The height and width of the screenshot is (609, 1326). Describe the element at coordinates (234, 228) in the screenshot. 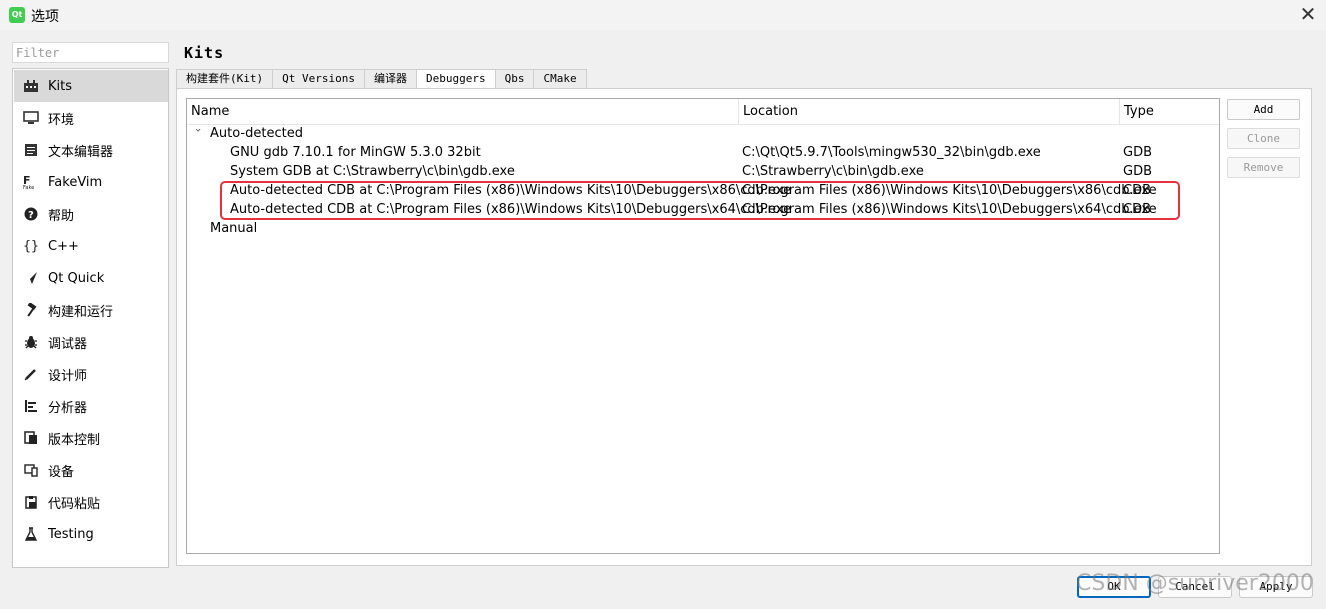

I see `group-label: Manual` at that location.